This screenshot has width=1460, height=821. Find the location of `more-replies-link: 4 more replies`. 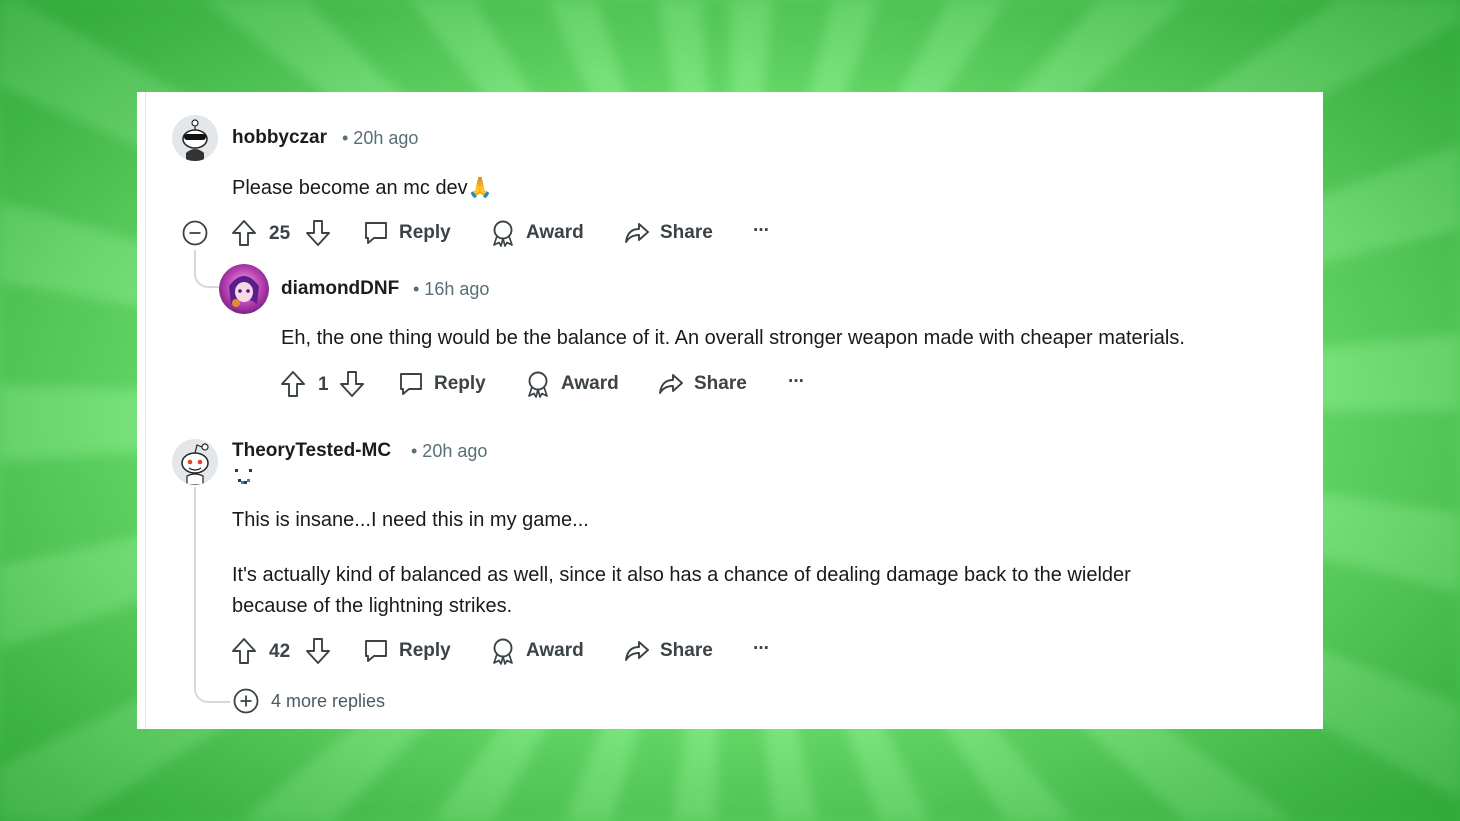

more-replies-link: 4 more replies is located at coordinates (328, 701).